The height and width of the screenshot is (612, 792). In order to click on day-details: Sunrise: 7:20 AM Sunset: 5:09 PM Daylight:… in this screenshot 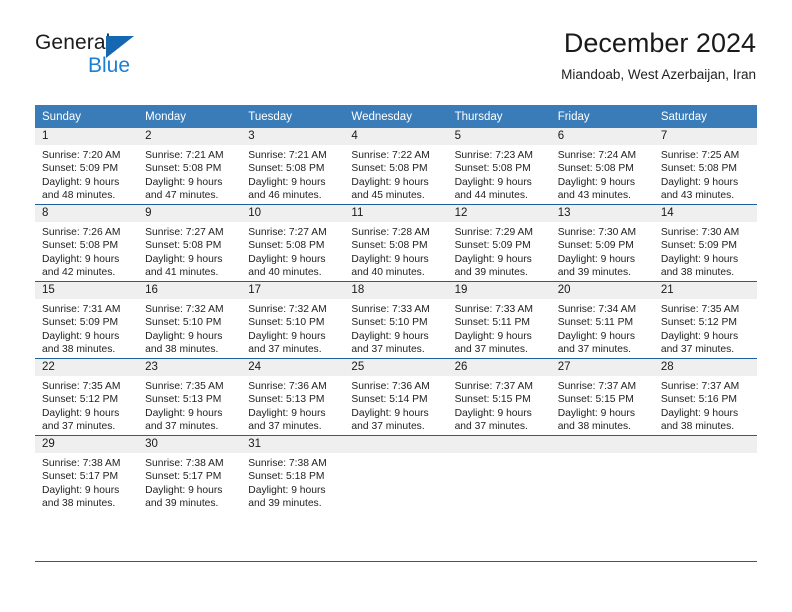, I will do `click(86, 174)`.